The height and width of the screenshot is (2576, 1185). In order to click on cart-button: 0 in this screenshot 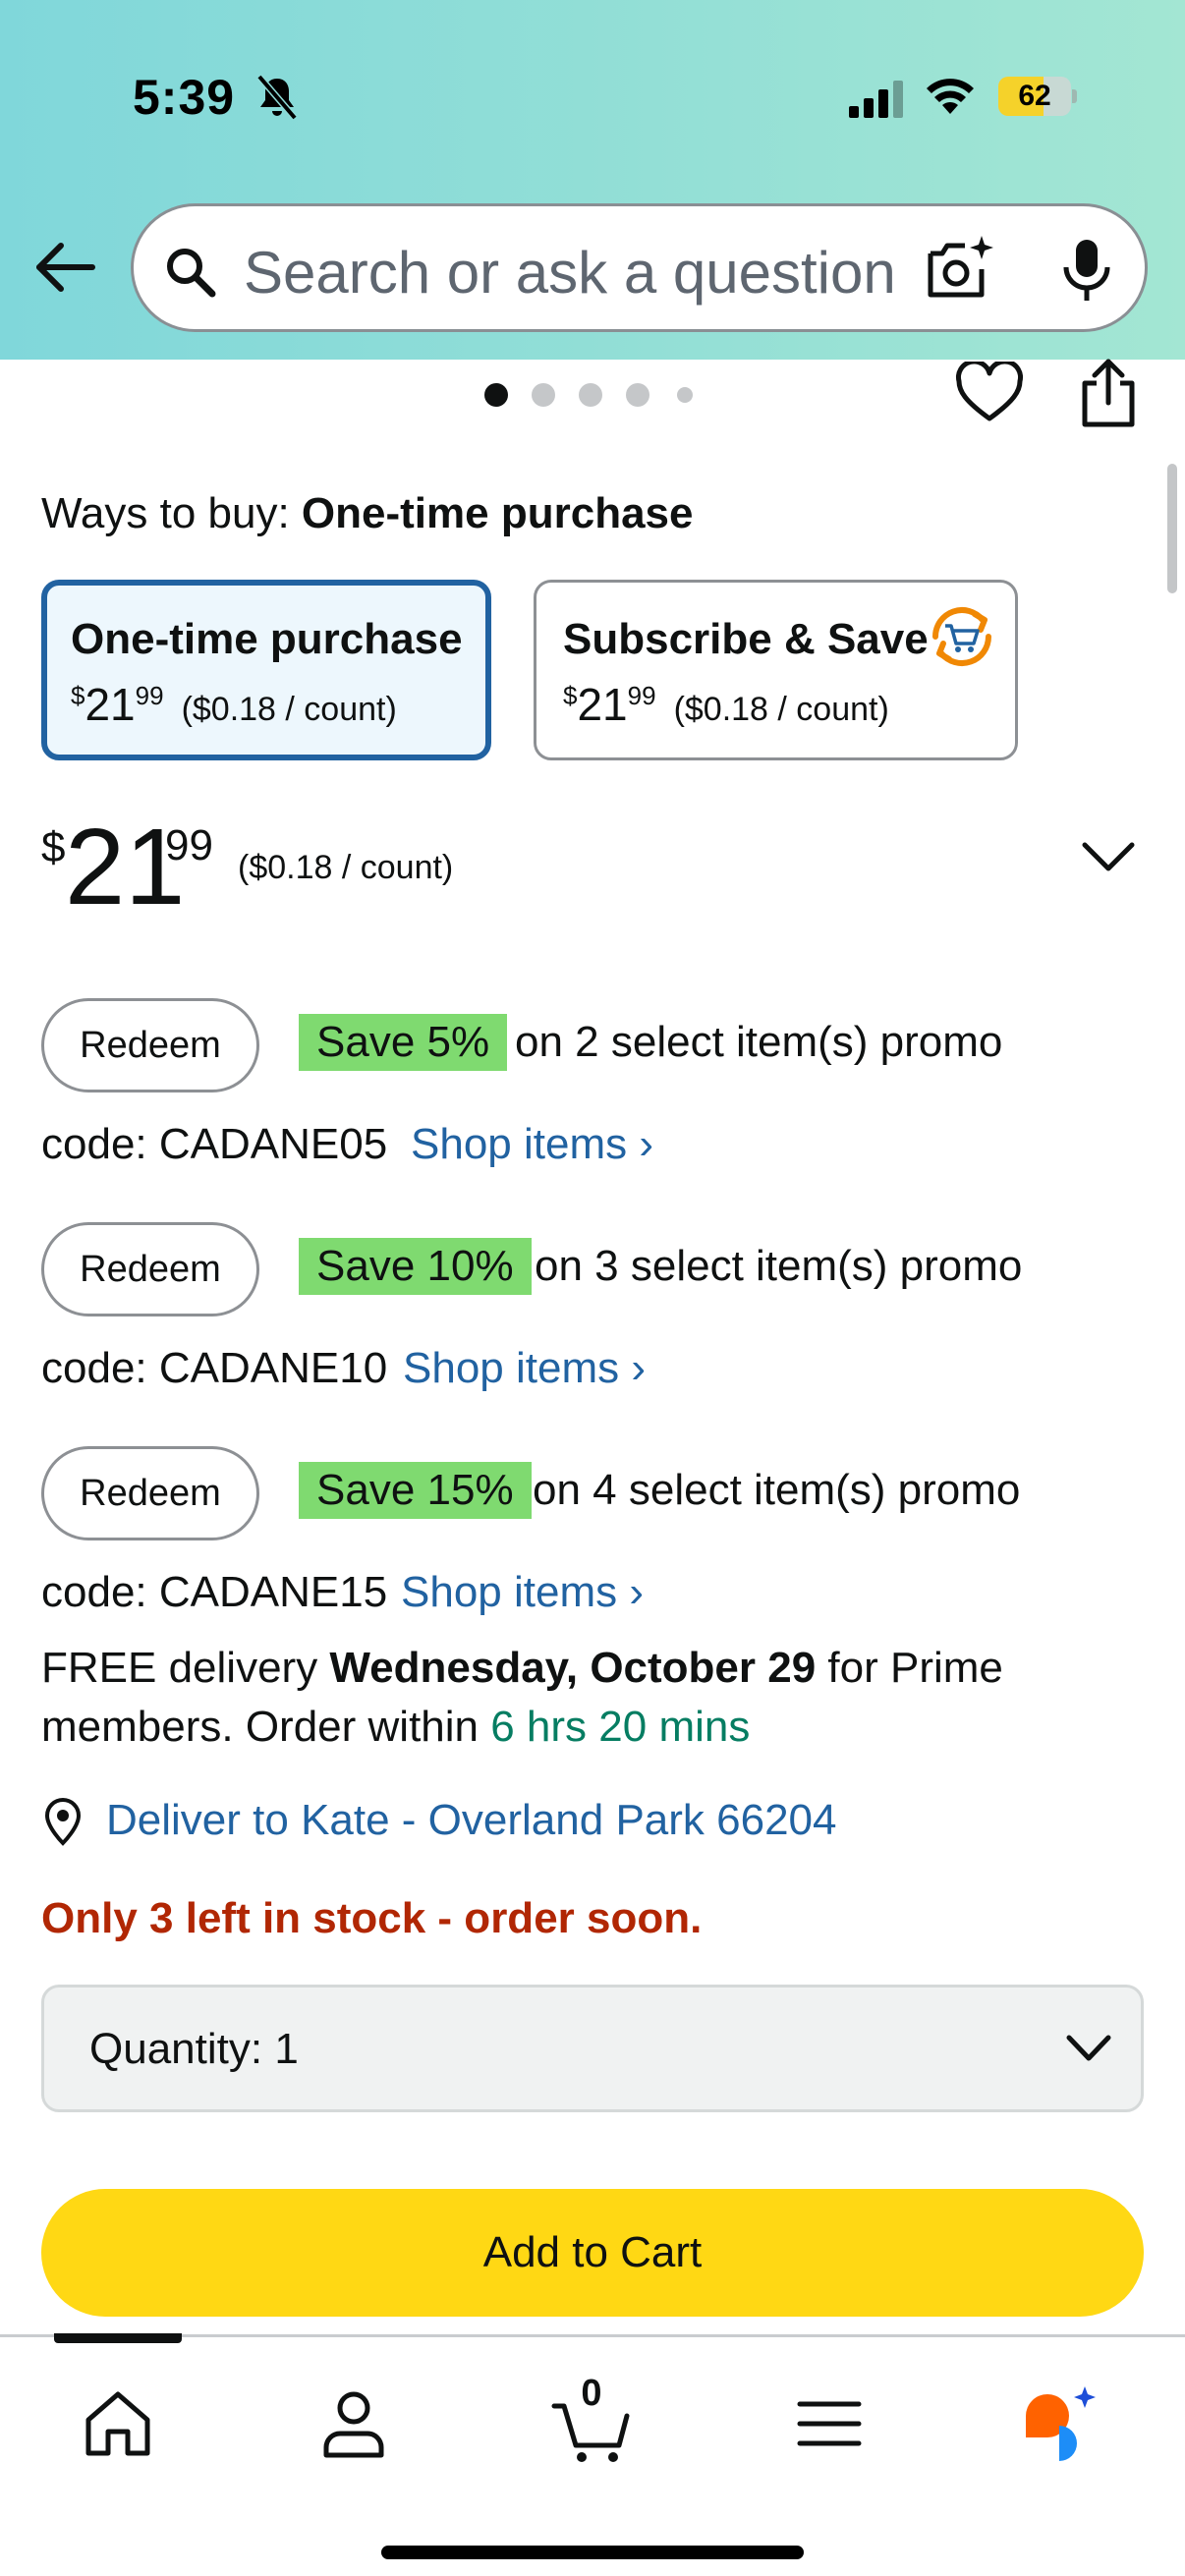, I will do `click(592, 2419)`.